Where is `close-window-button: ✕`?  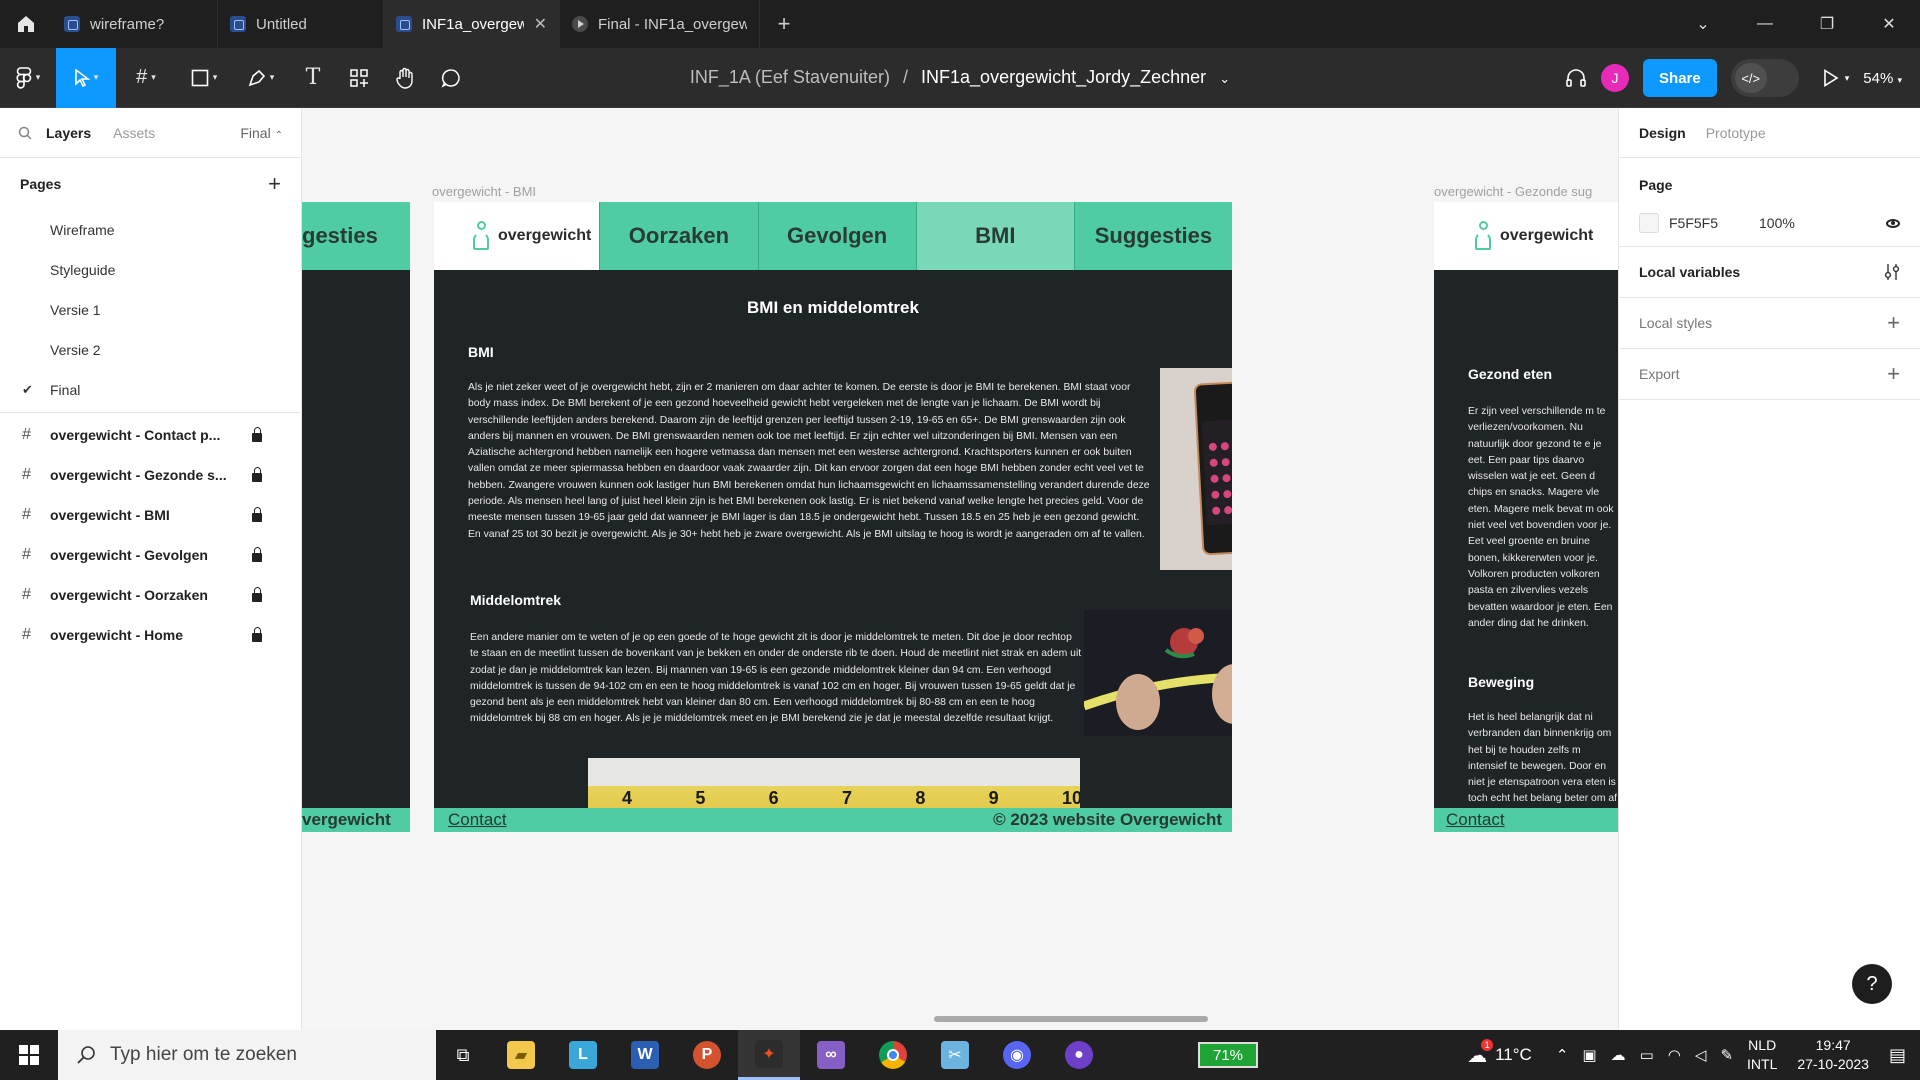 close-window-button: ✕ is located at coordinates (1889, 24).